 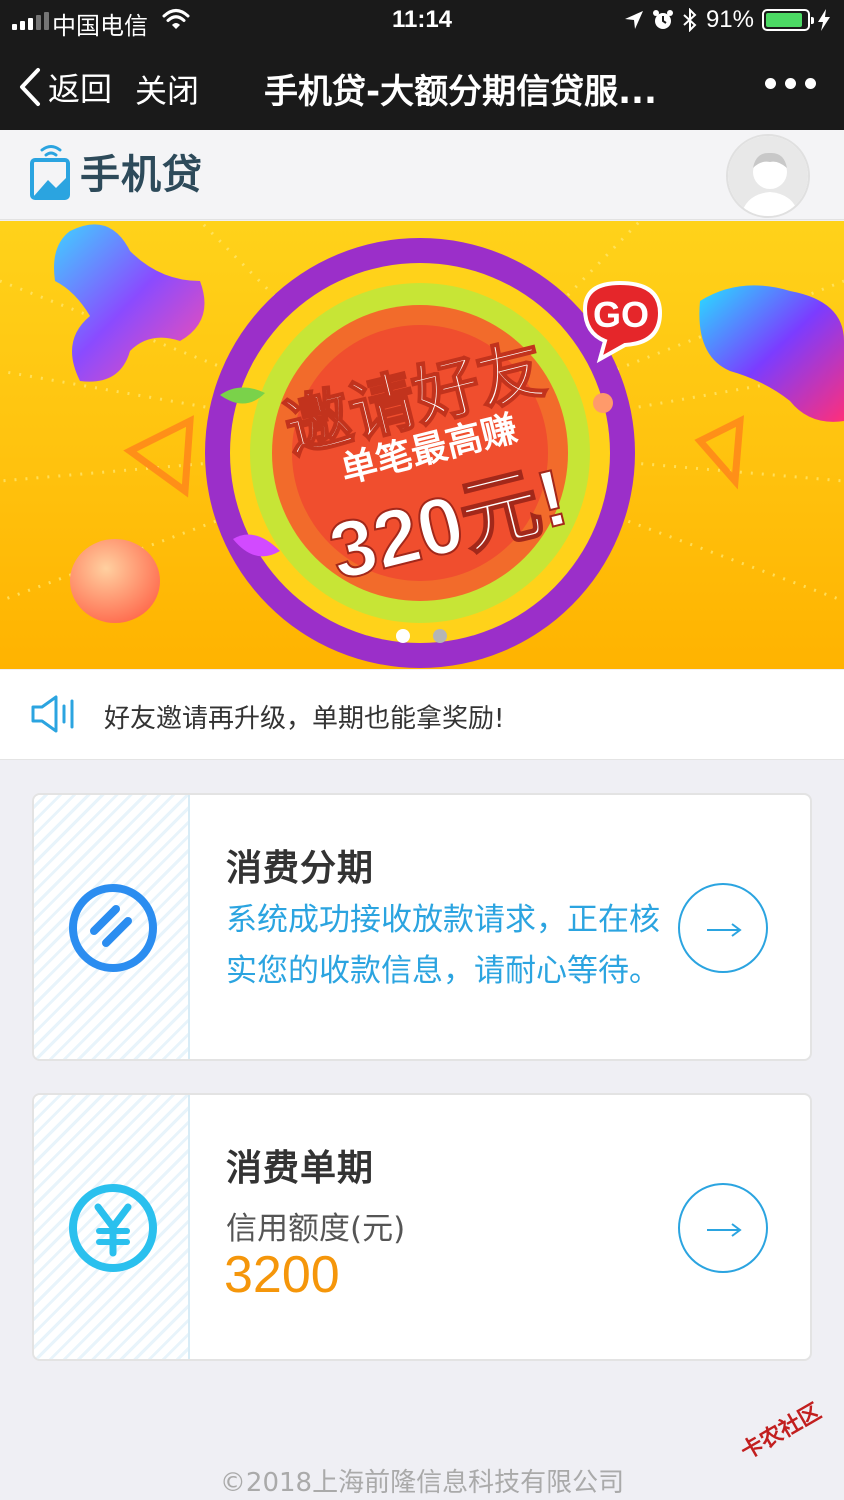 What do you see at coordinates (80, 89) in the screenshot?
I see `back-label: 返回` at bounding box center [80, 89].